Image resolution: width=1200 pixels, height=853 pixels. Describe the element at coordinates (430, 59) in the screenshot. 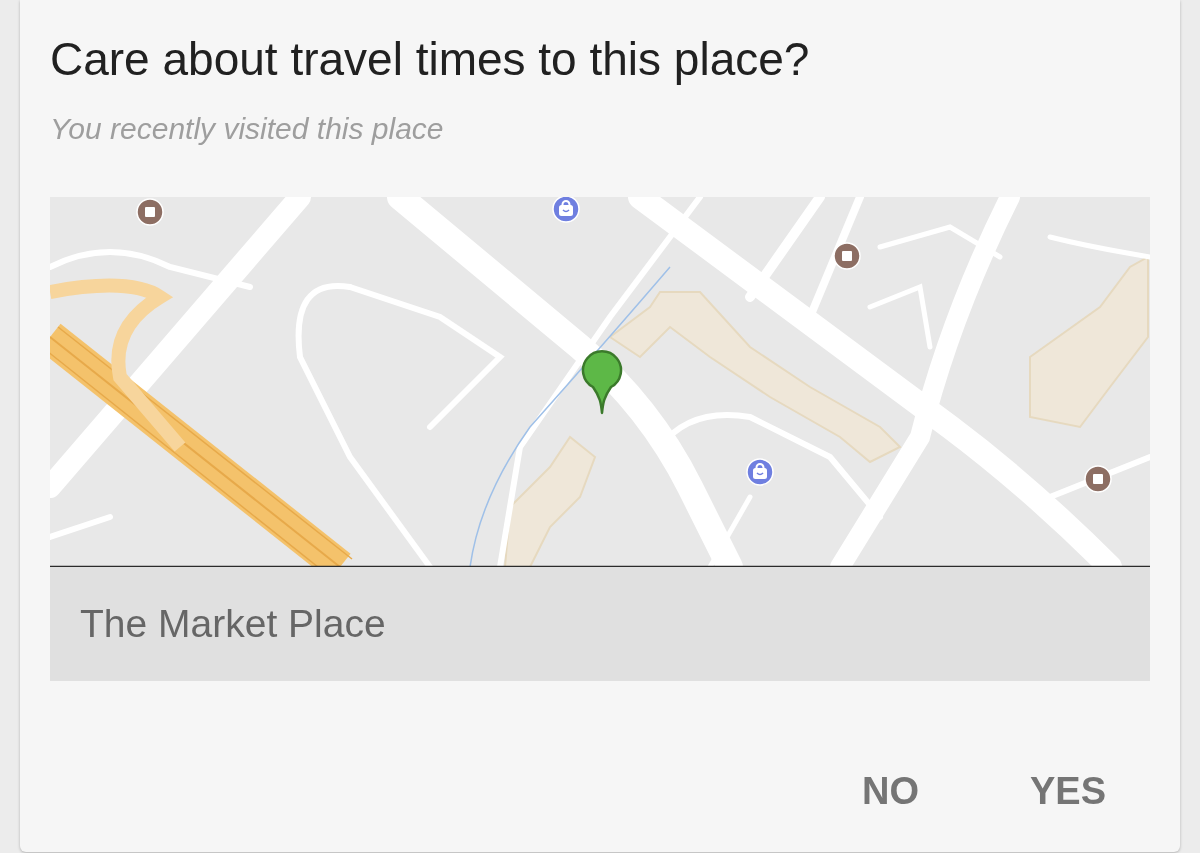

I see `dialog-title: Care about travel times to this place?` at that location.